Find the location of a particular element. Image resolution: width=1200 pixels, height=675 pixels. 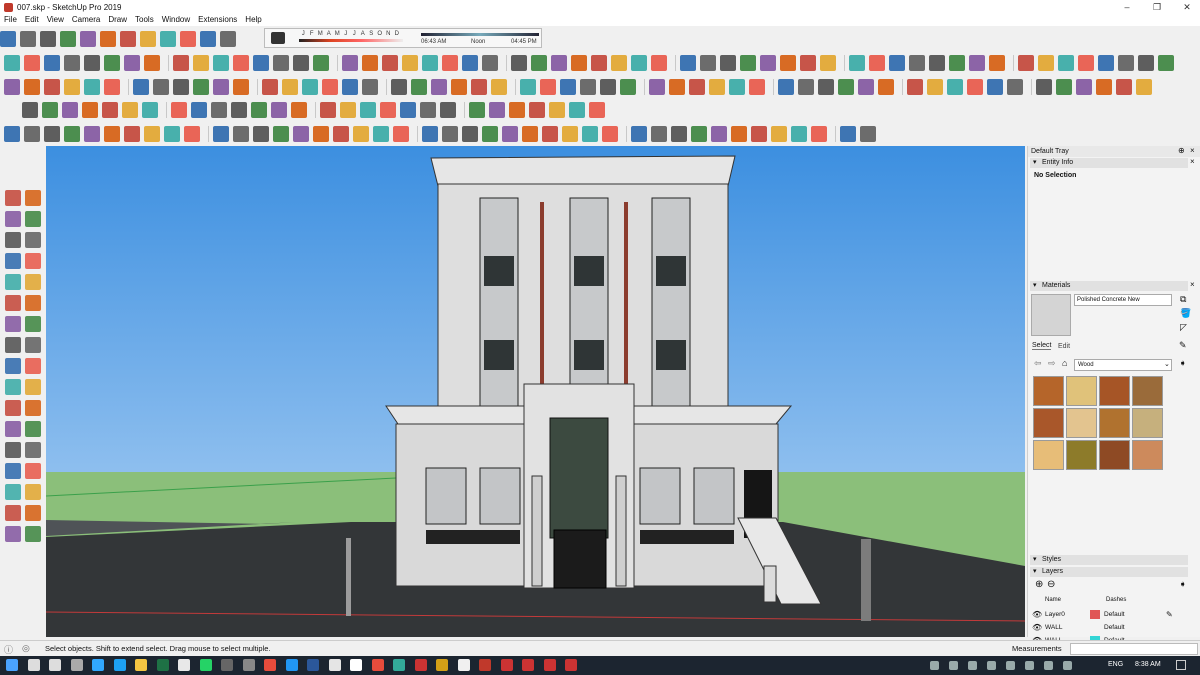

tool-tb1-53-icon is located at coordinates (1126, 63).